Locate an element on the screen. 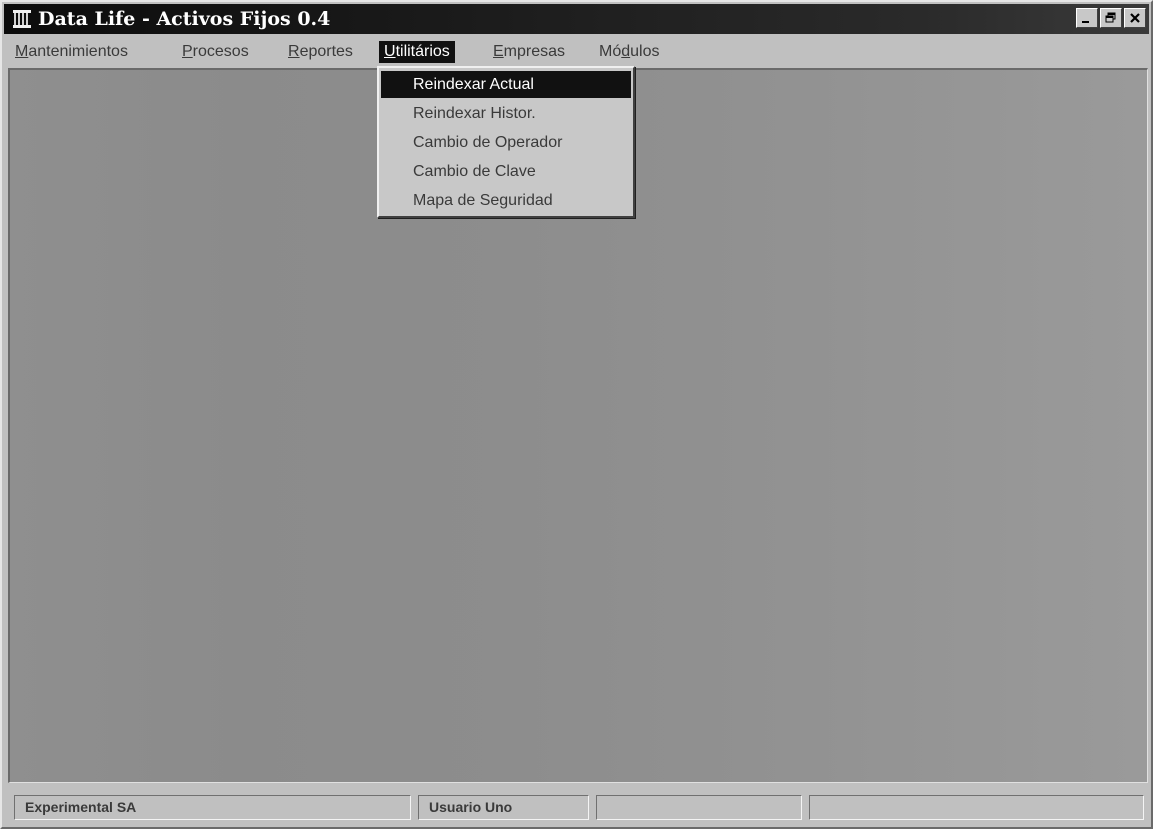  close-button is located at coordinates (1135, 18).